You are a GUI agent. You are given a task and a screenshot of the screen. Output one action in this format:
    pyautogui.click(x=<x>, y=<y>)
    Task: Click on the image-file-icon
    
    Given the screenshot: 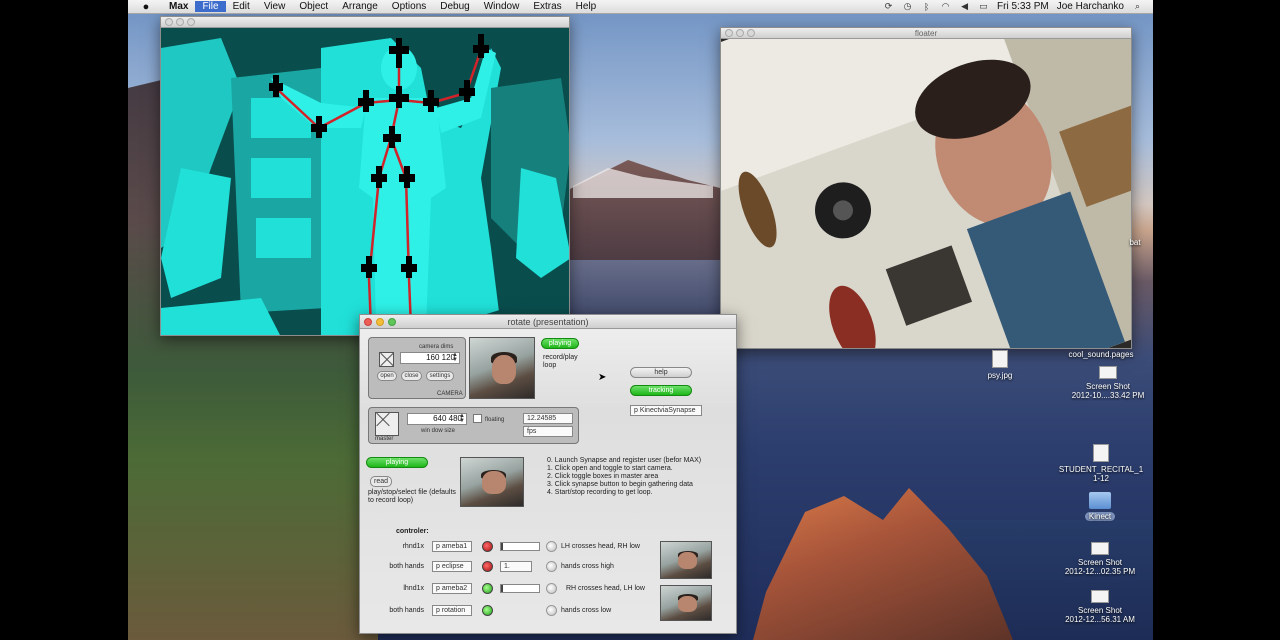 What is the action you would take?
    pyautogui.click(x=1000, y=359)
    